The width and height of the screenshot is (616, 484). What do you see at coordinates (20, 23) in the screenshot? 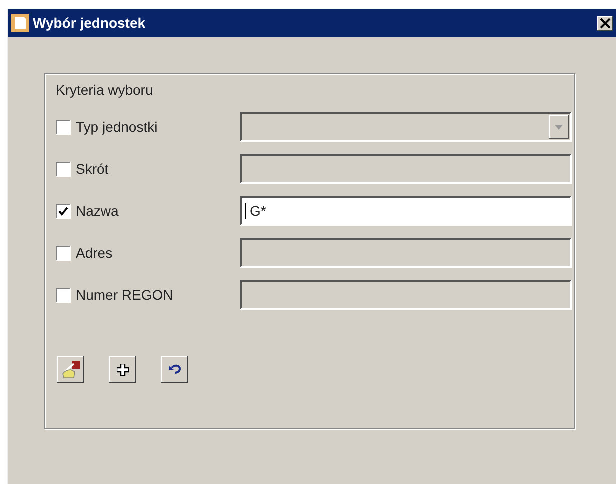
I see `document-icon` at bounding box center [20, 23].